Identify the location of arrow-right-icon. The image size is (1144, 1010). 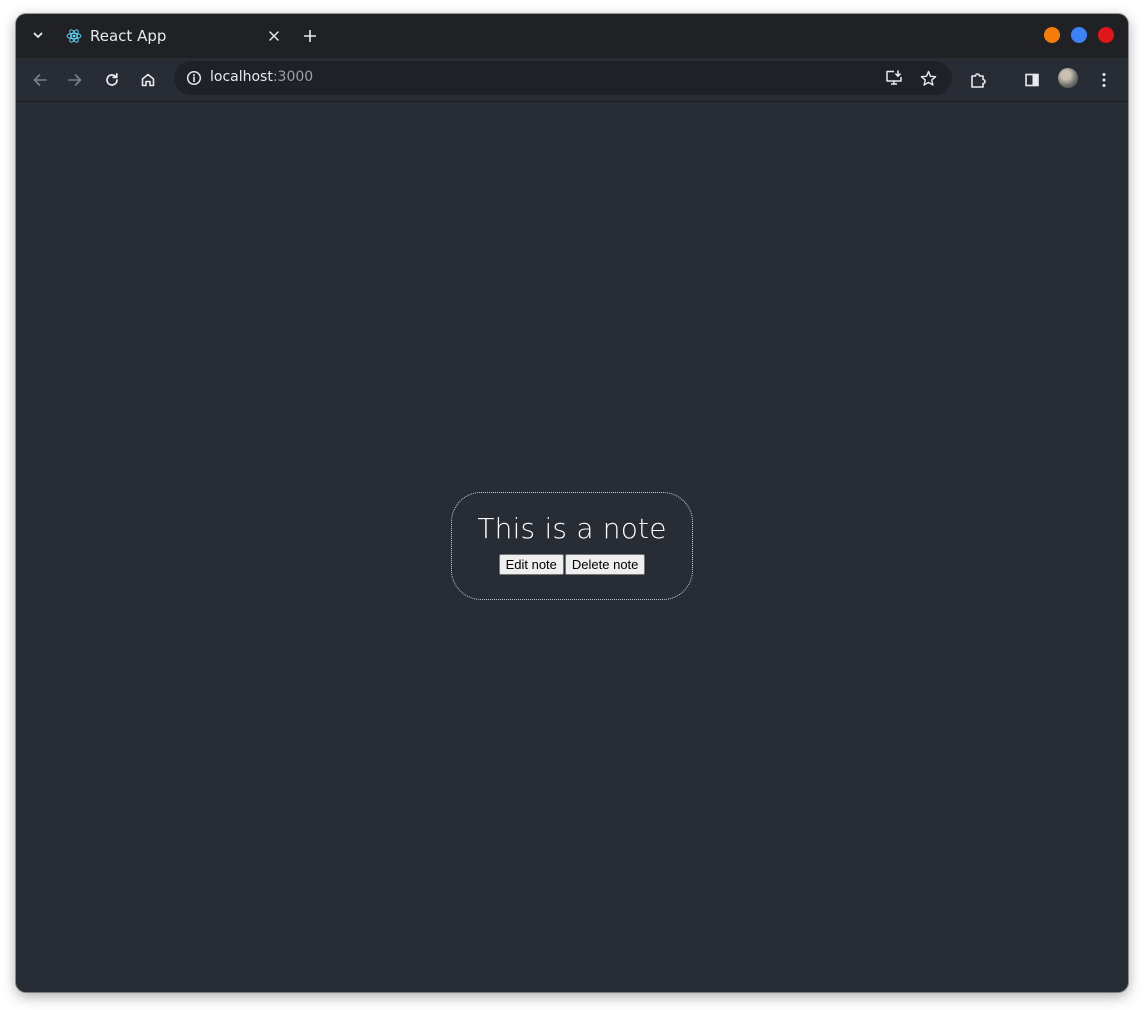
(75, 80).